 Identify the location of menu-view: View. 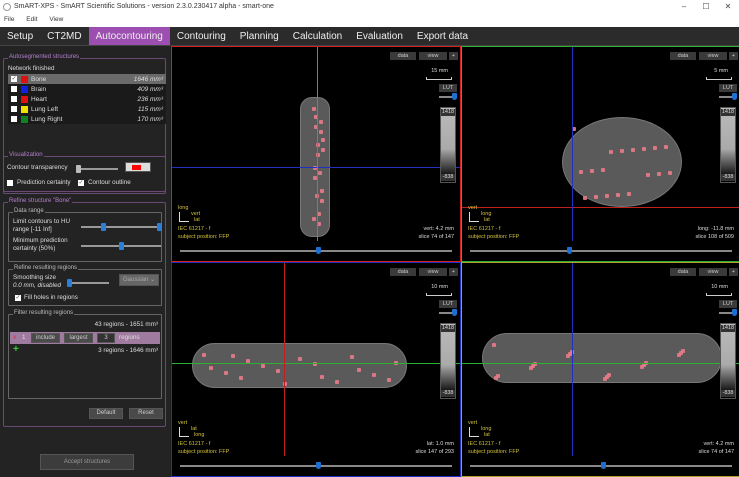
(56, 19).